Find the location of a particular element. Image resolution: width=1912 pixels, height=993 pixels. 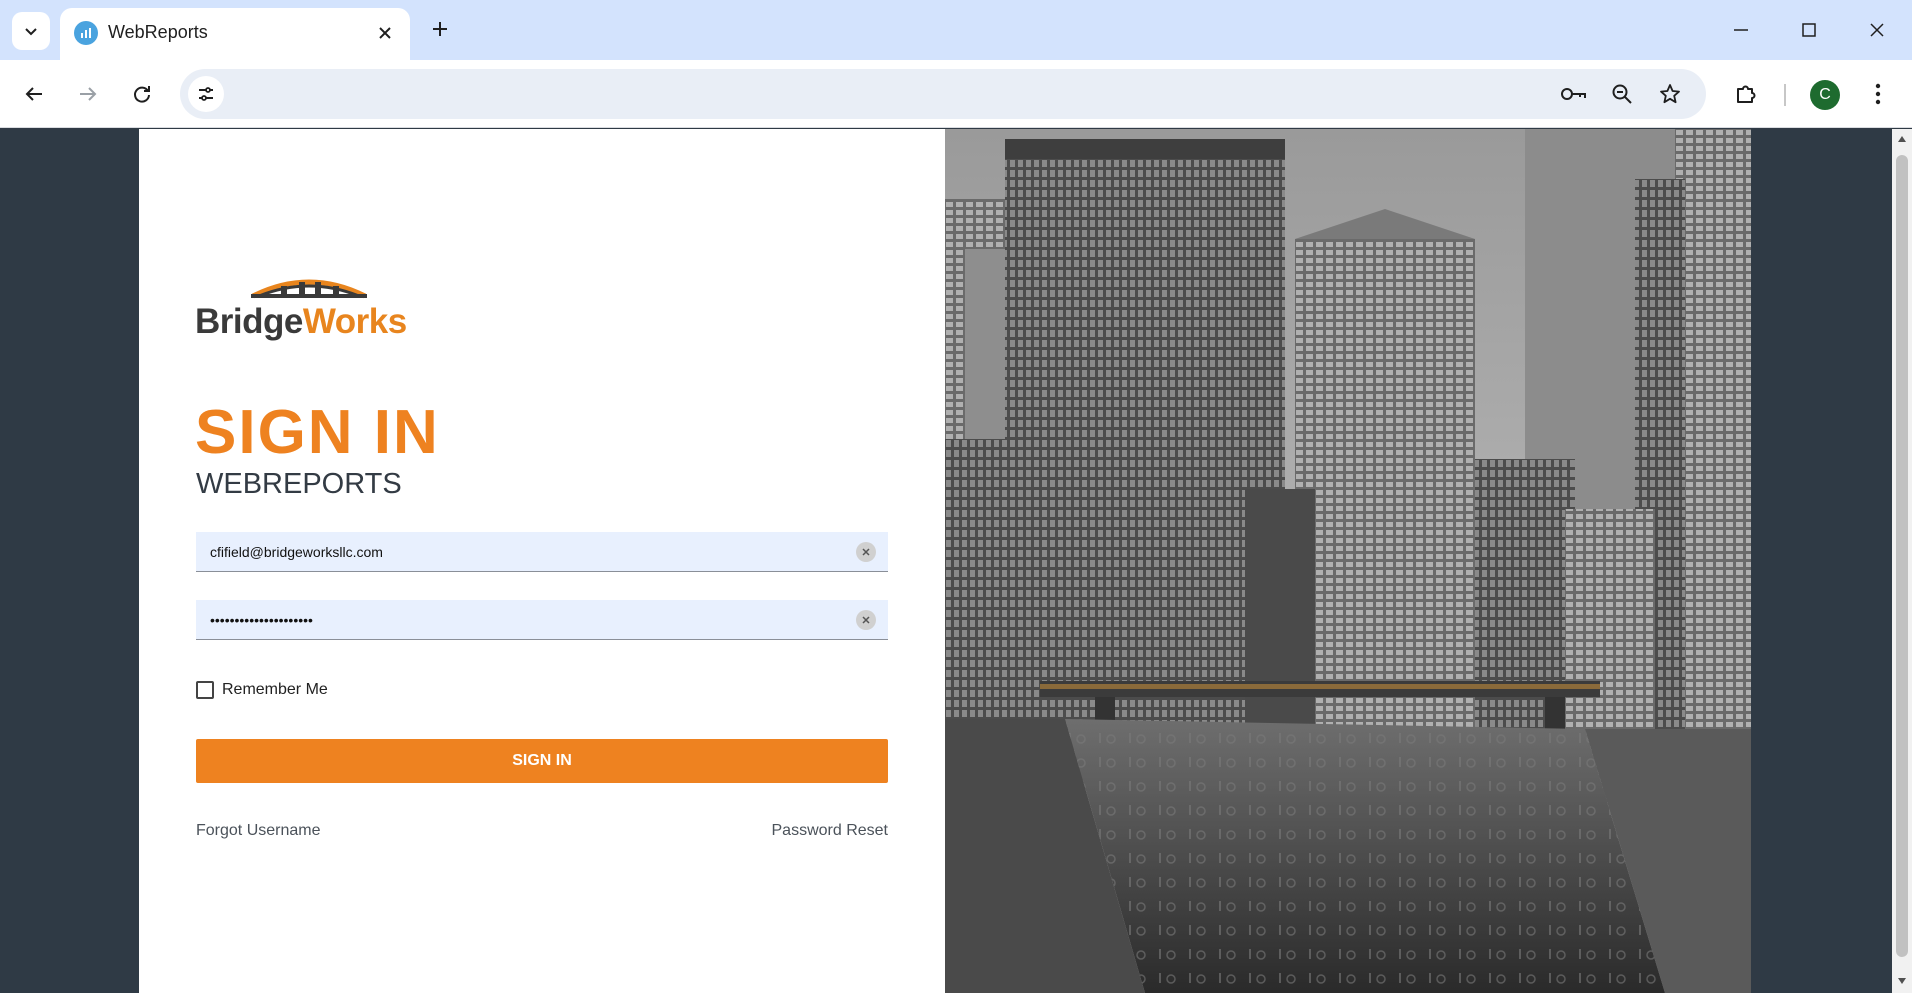

plus-icon is located at coordinates (440, 29).